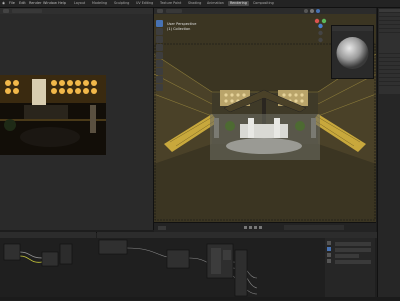 The height and width of the screenshot is (301, 400). Describe the element at coordinates (306, 11) in the screenshot. I see `shading-solid-icon` at that location.